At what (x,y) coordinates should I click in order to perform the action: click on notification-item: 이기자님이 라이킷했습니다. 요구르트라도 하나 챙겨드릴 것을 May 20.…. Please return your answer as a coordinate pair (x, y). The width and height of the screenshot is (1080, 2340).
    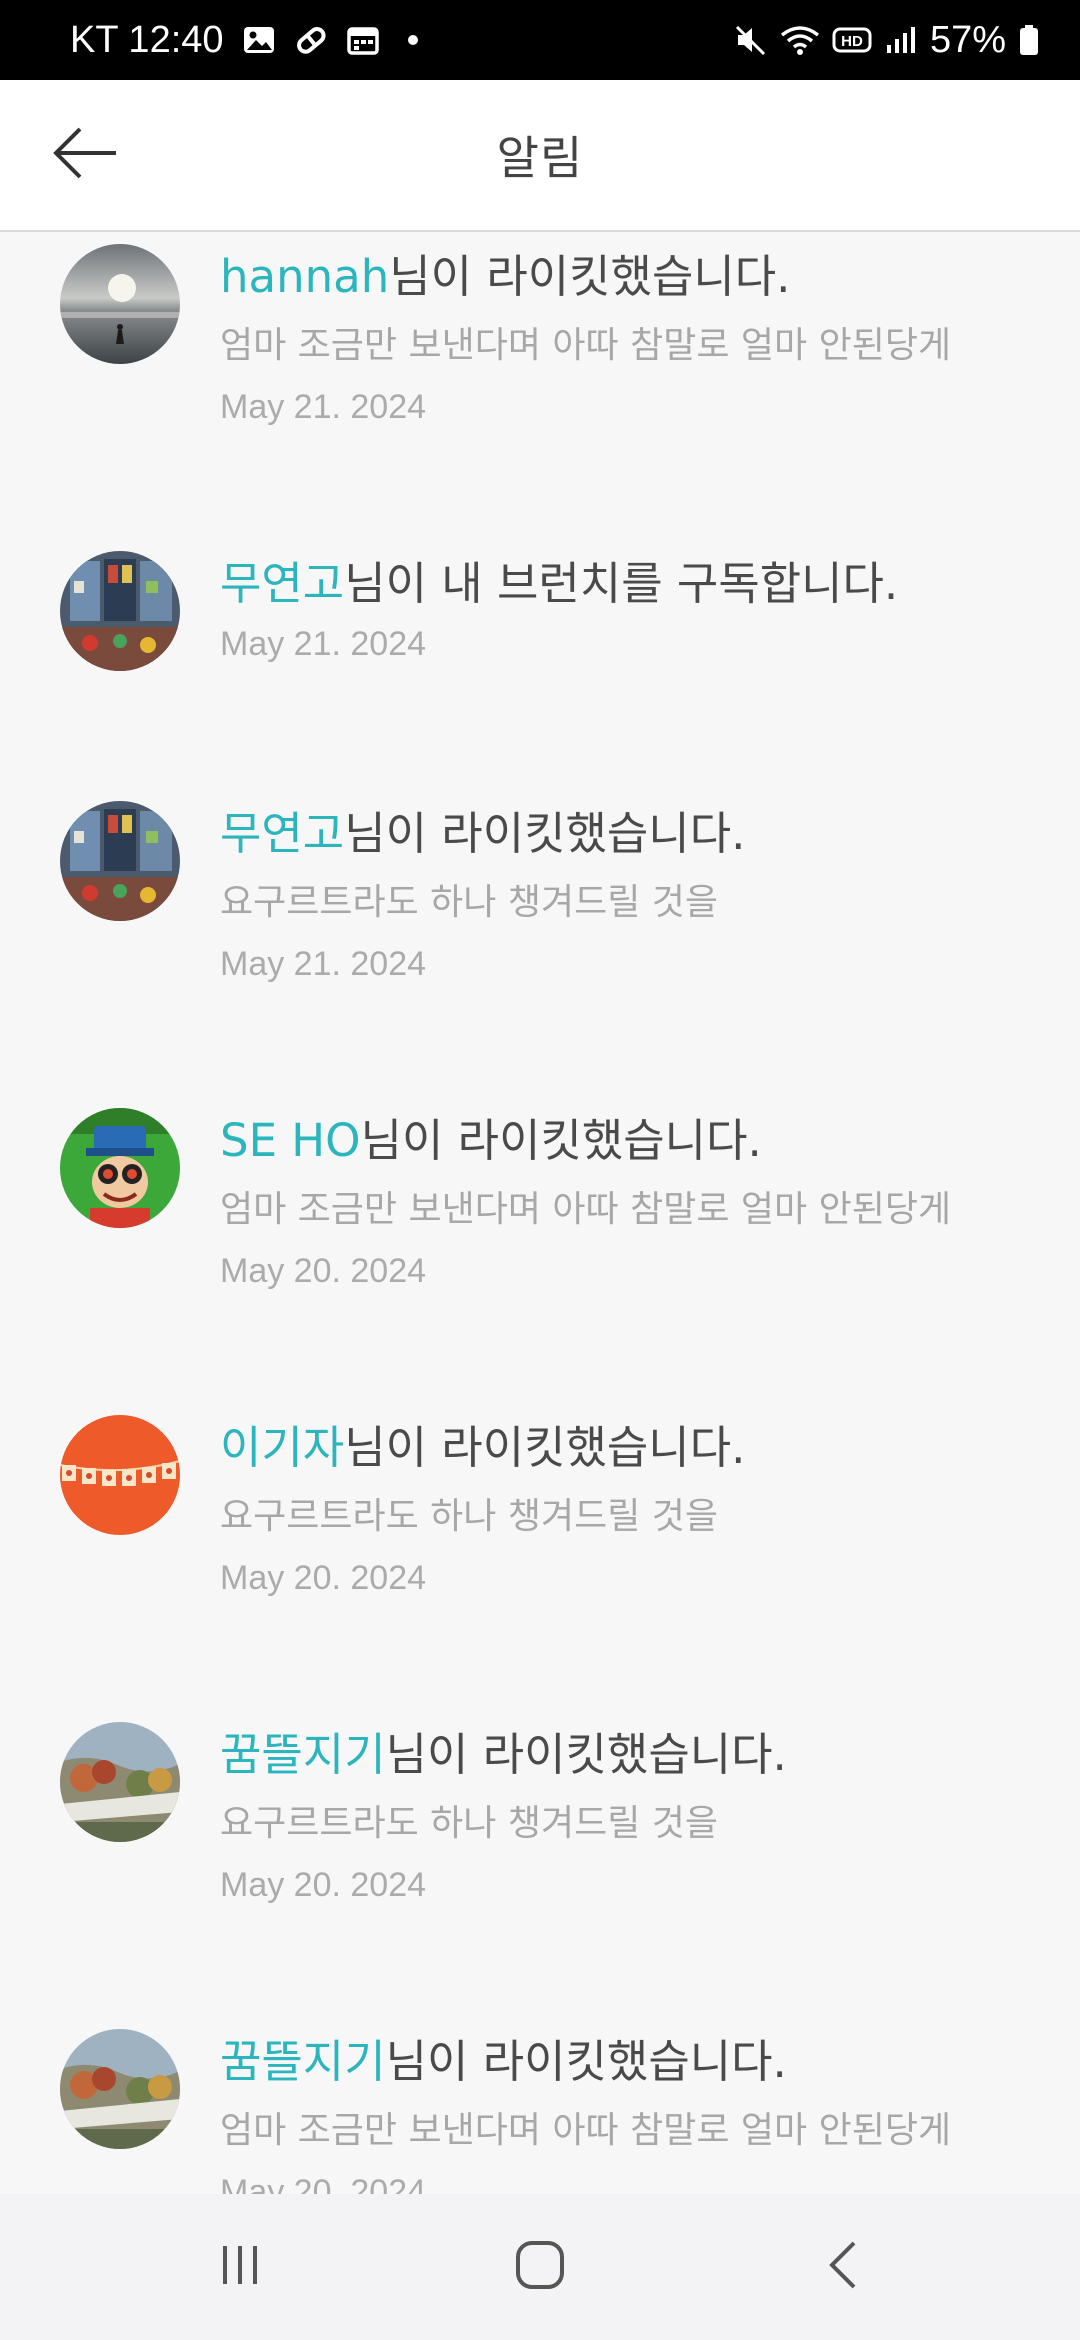
    Looking at the image, I should click on (540, 1542).